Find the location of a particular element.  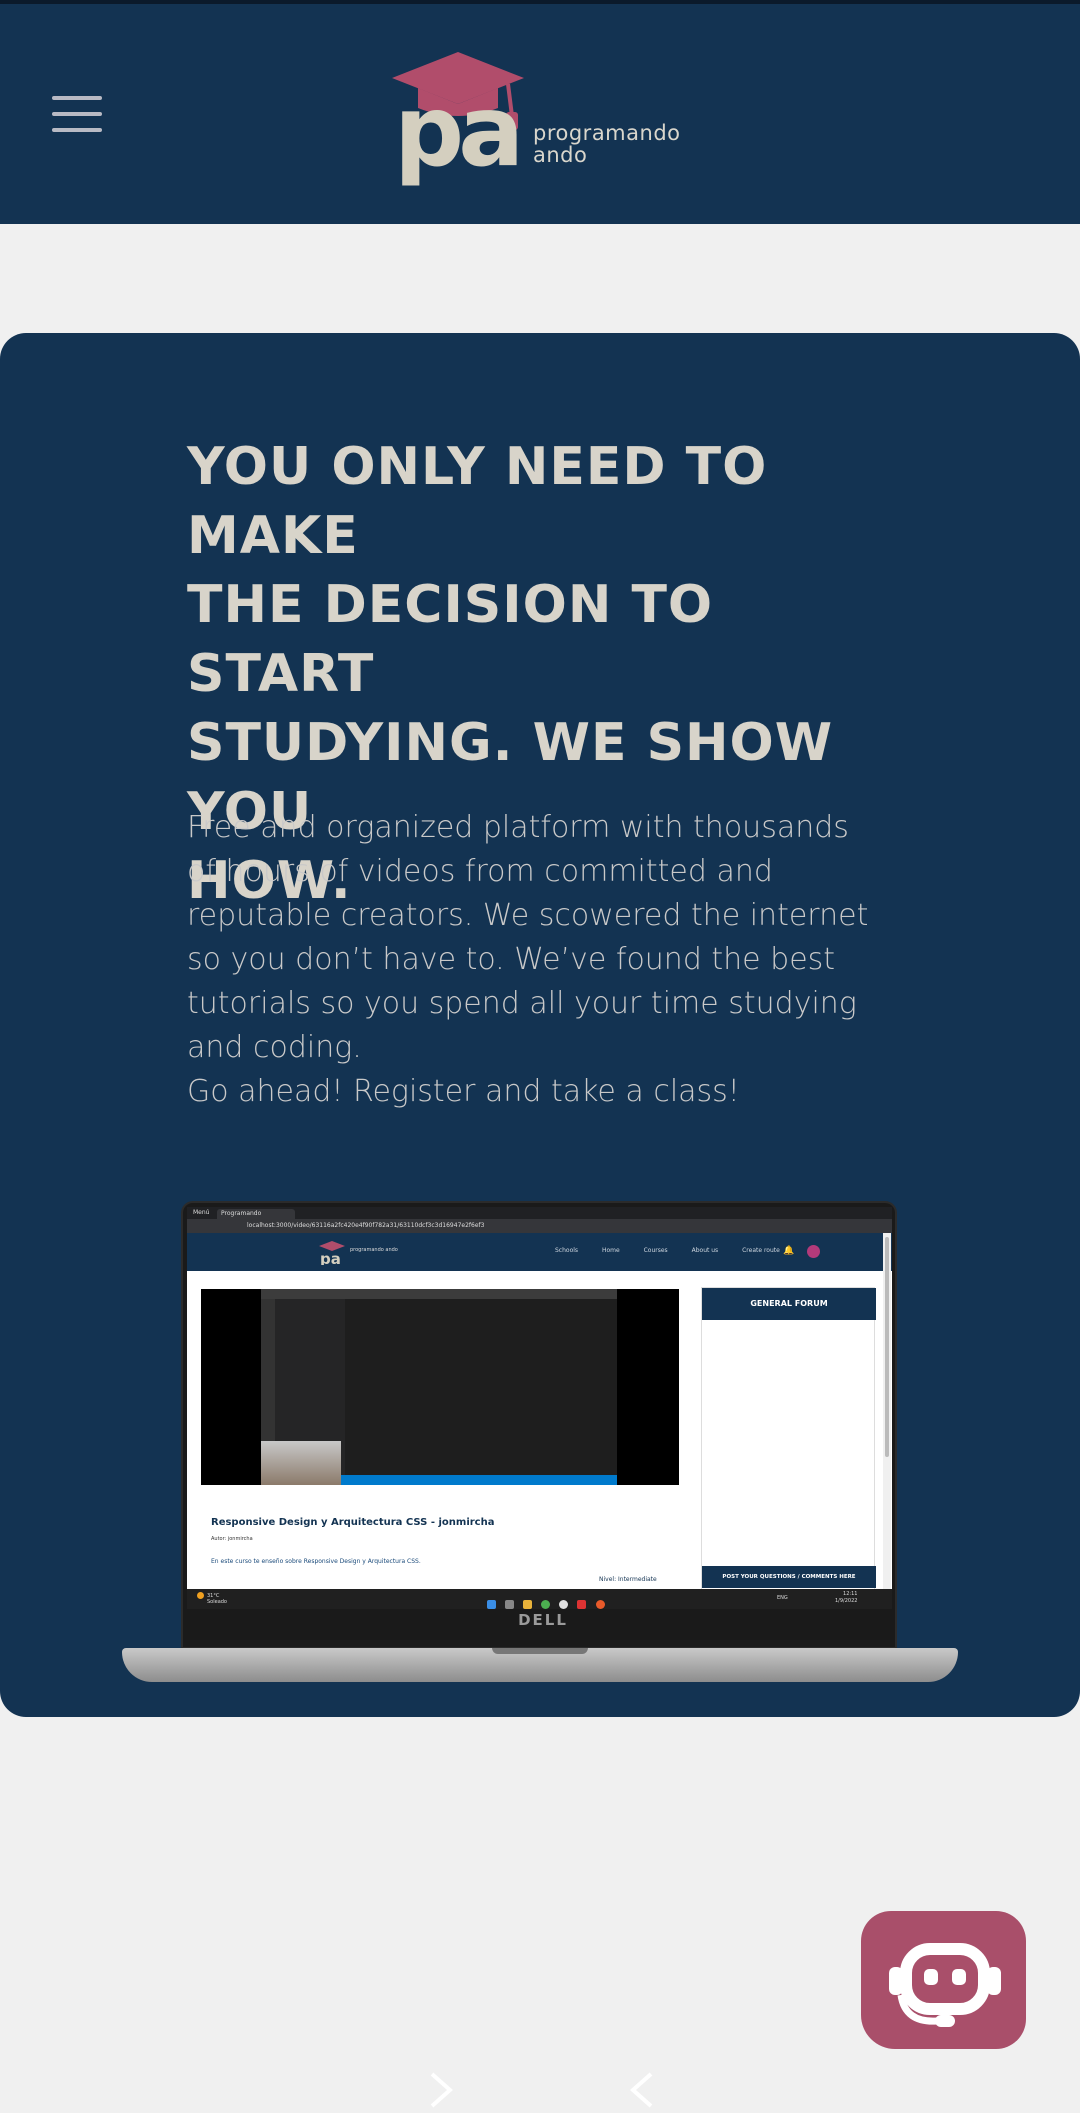

avatar is located at coordinates (813, 1251).